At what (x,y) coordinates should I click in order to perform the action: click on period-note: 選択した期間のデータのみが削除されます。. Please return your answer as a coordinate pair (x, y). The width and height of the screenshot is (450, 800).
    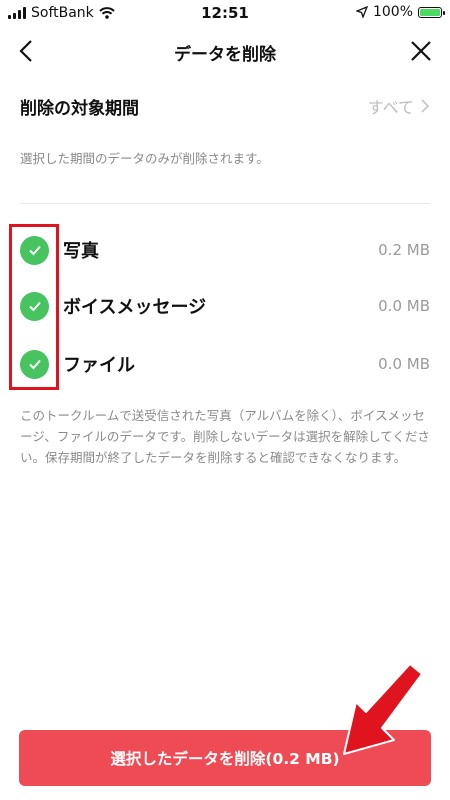
    Looking at the image, I should click on (144, 158).